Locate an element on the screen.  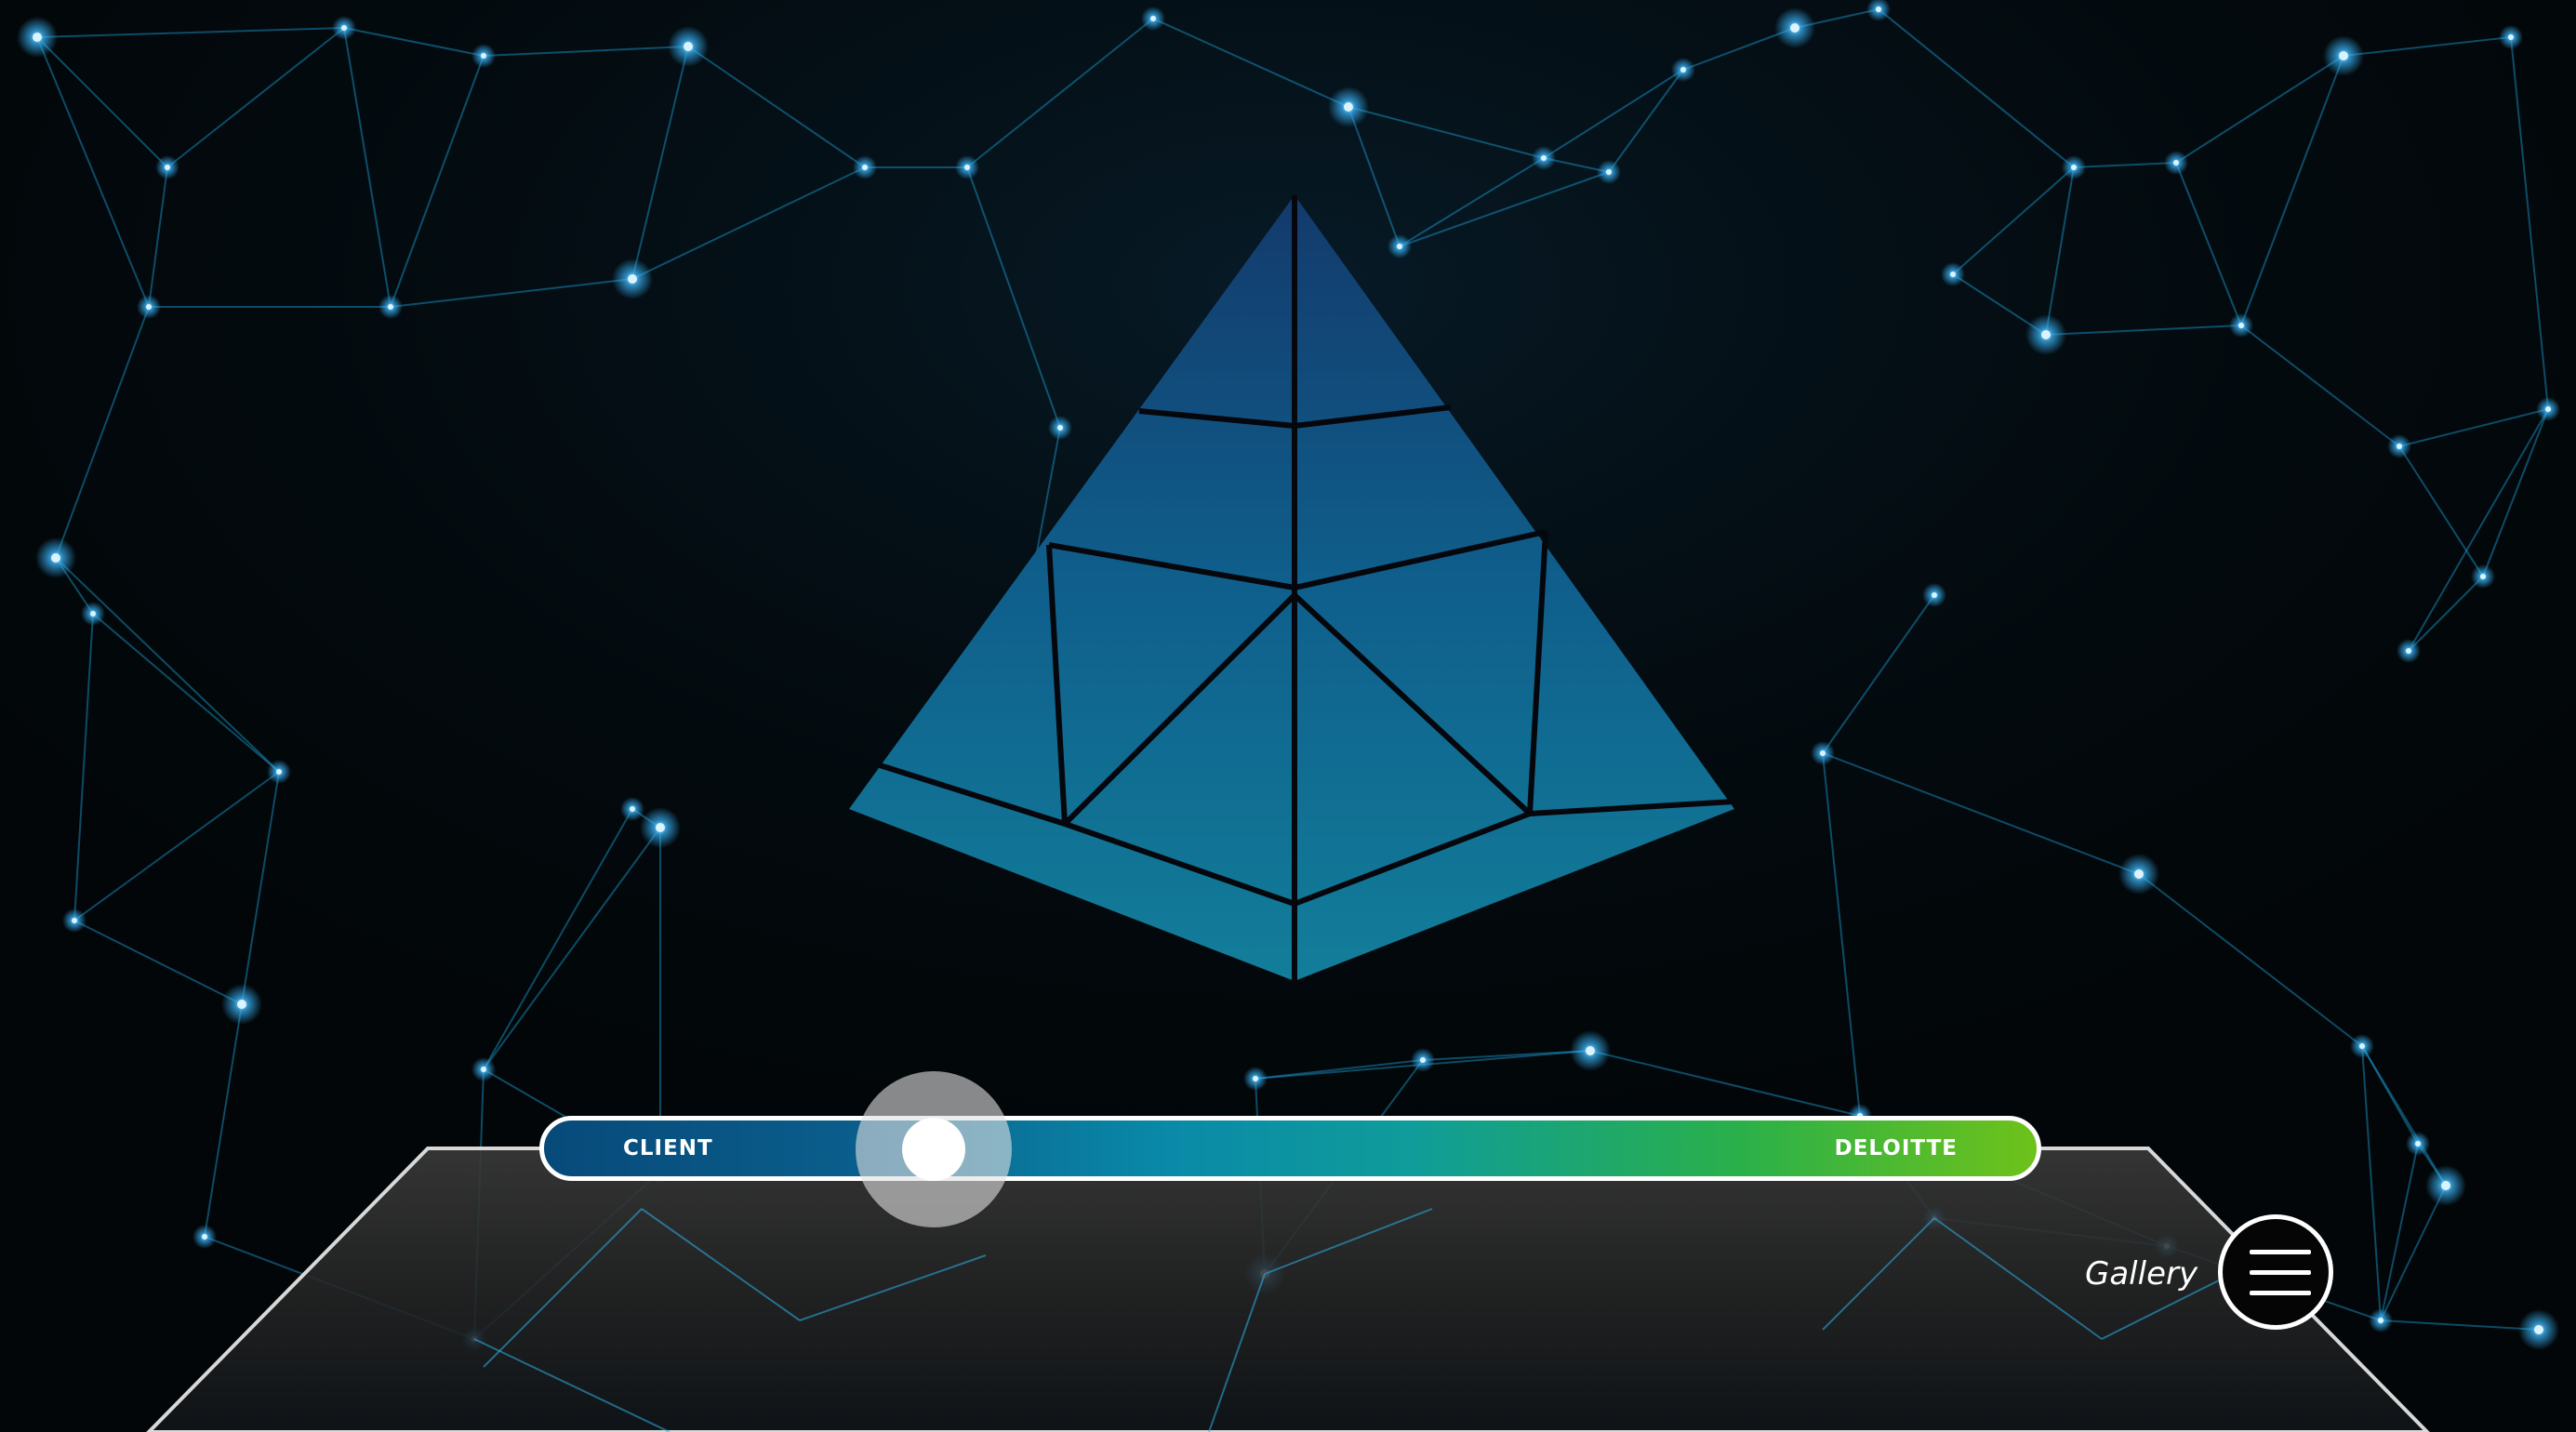
gallery-menu-button is located at coordinates (2275, 1272).